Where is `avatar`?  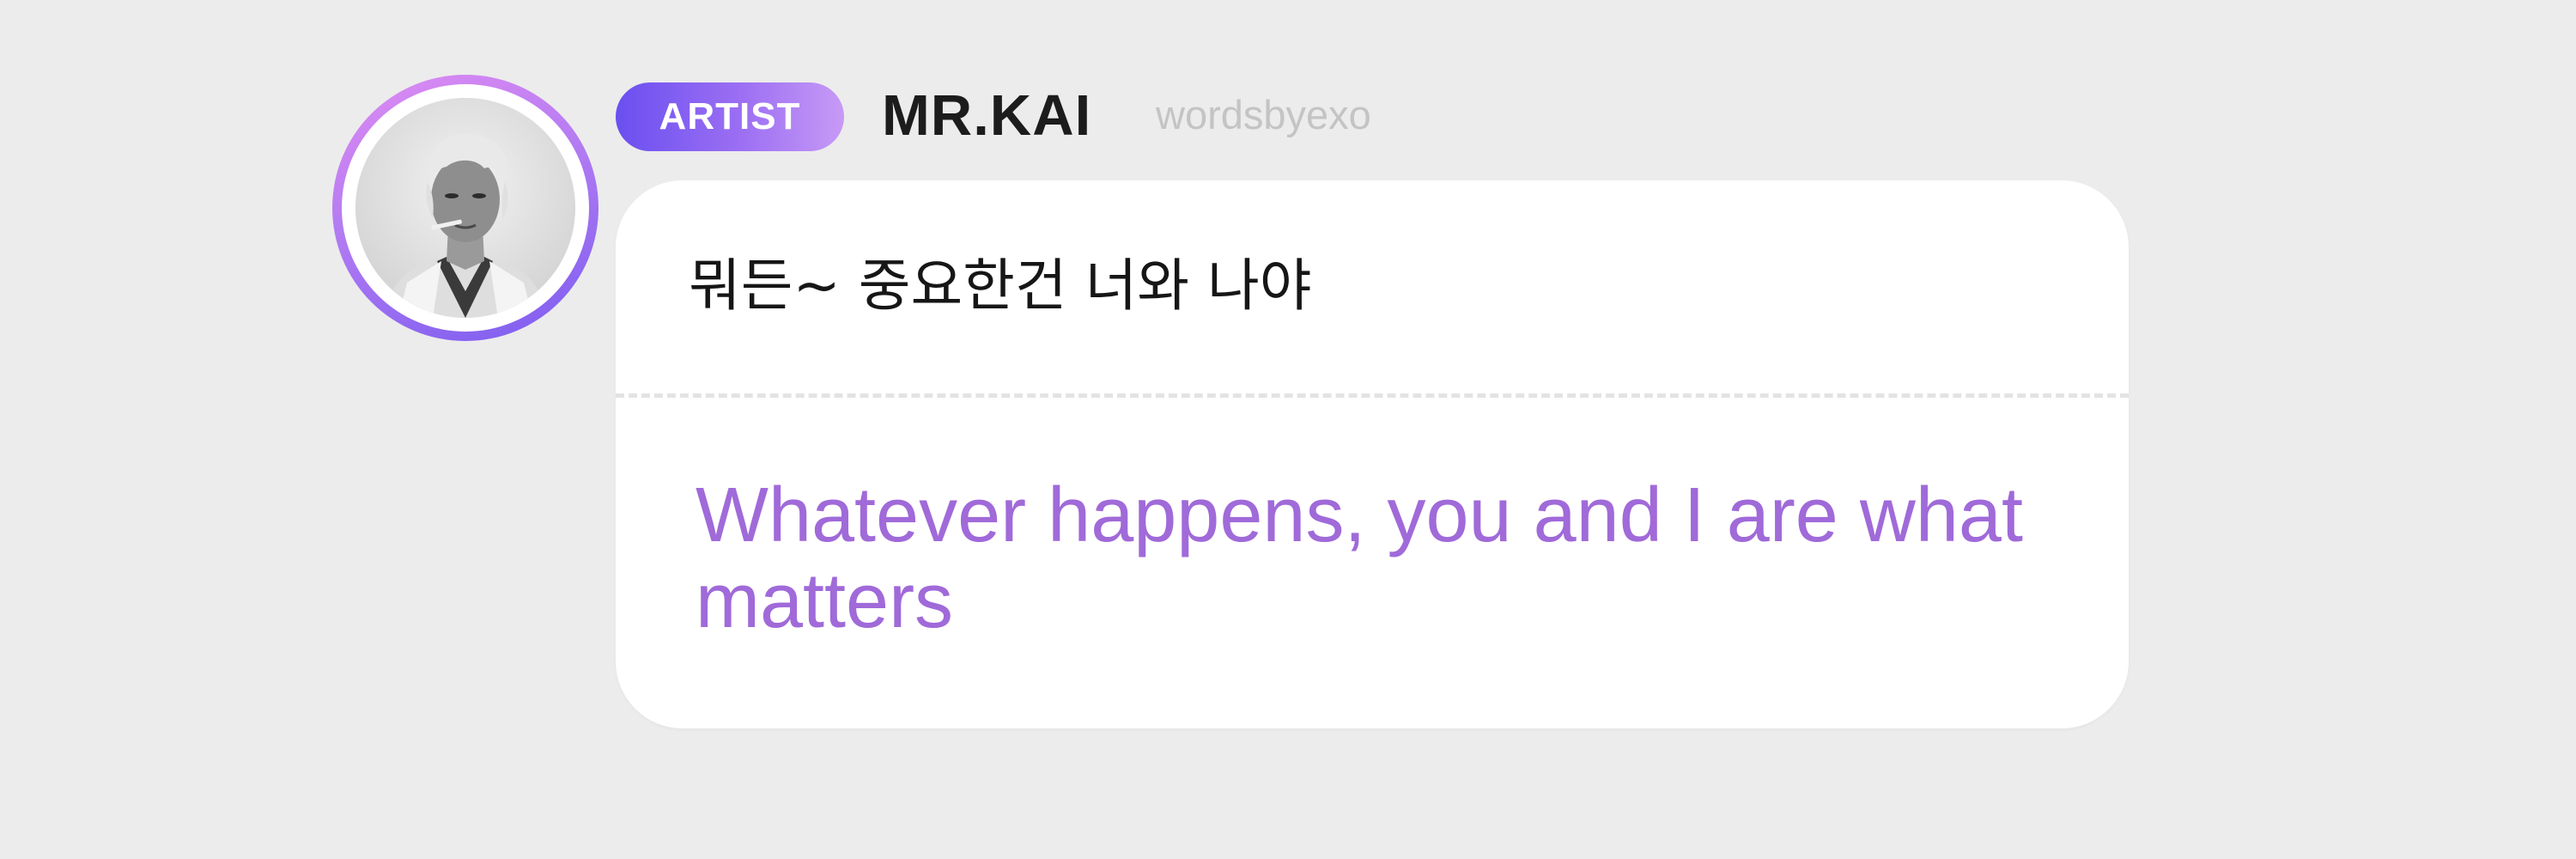
avatar is located at coordinates (465, 208).